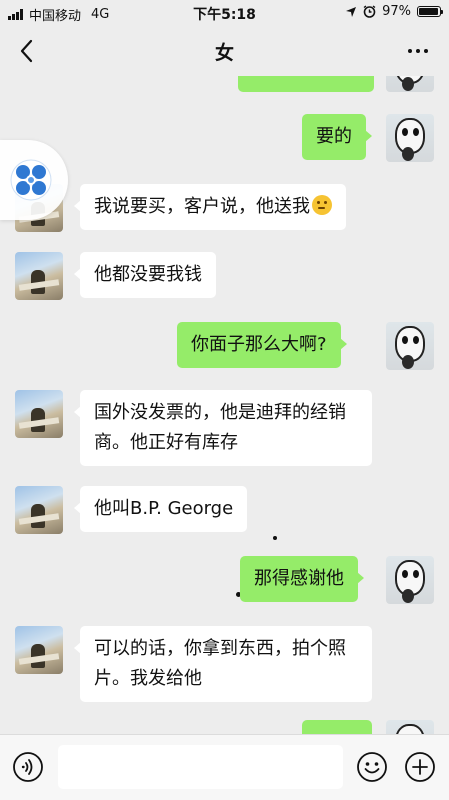 This screenshot has width=449, height=800. Describe the element at coordinates (224, 13) in the screenshot. I see `status-bar: 中国移动 4G 下午5:18 97%` at that location.